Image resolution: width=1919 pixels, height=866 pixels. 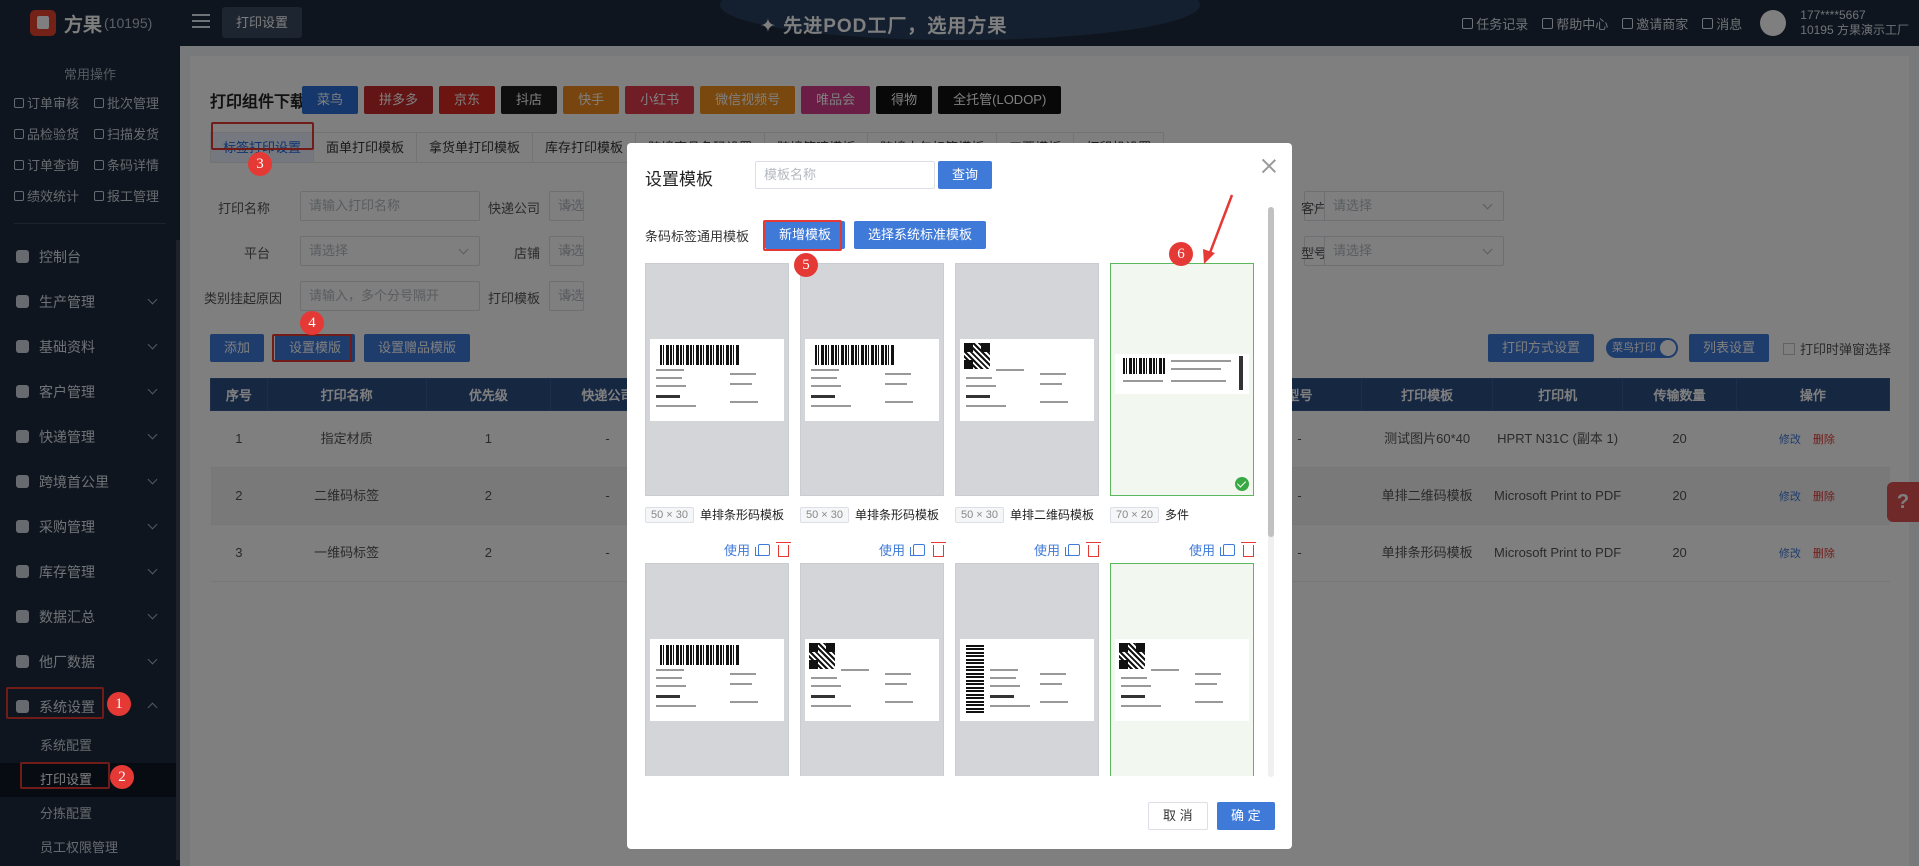 What do you see at coordinates (122, 777) in the screenshot?
I see `step-marker-2: 2` at bounding box center [122, 777].